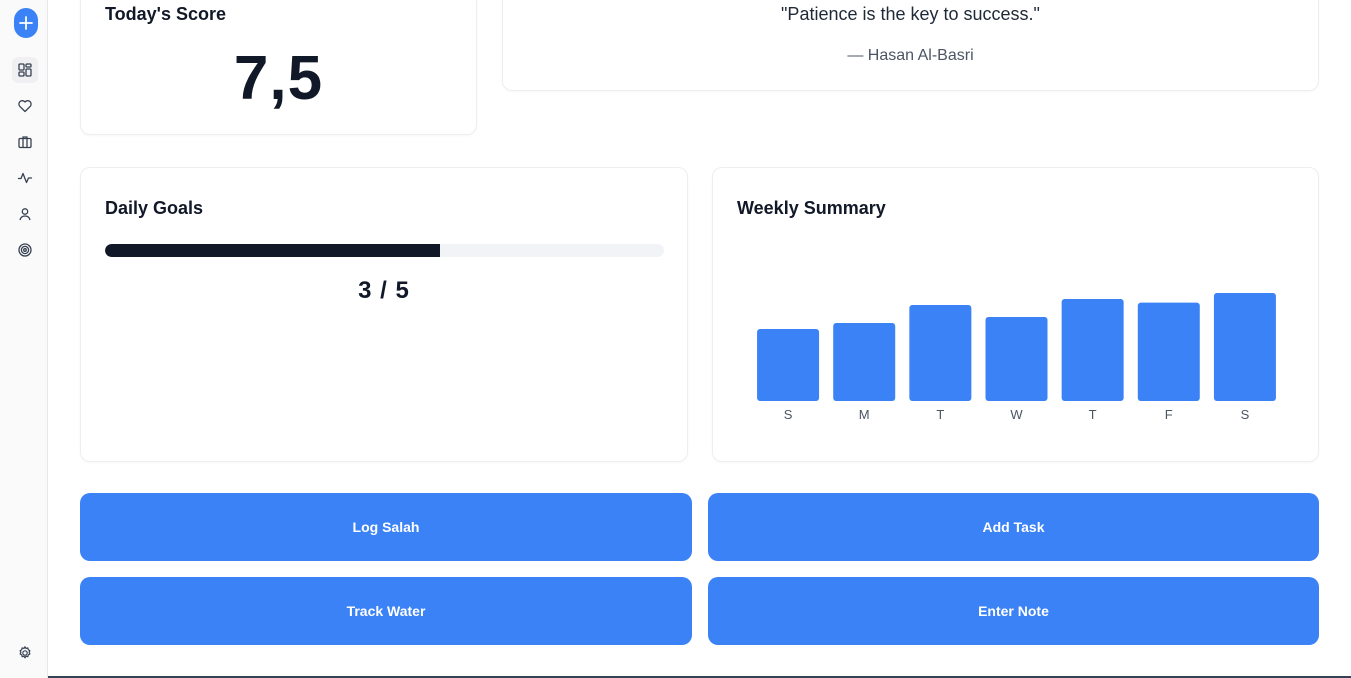 This screenshot has height=678, width=1351. What do you see at coordinates (273, 250) in the screenshot?
I see `goals-progress-fill` at bounding box center [273, 250].